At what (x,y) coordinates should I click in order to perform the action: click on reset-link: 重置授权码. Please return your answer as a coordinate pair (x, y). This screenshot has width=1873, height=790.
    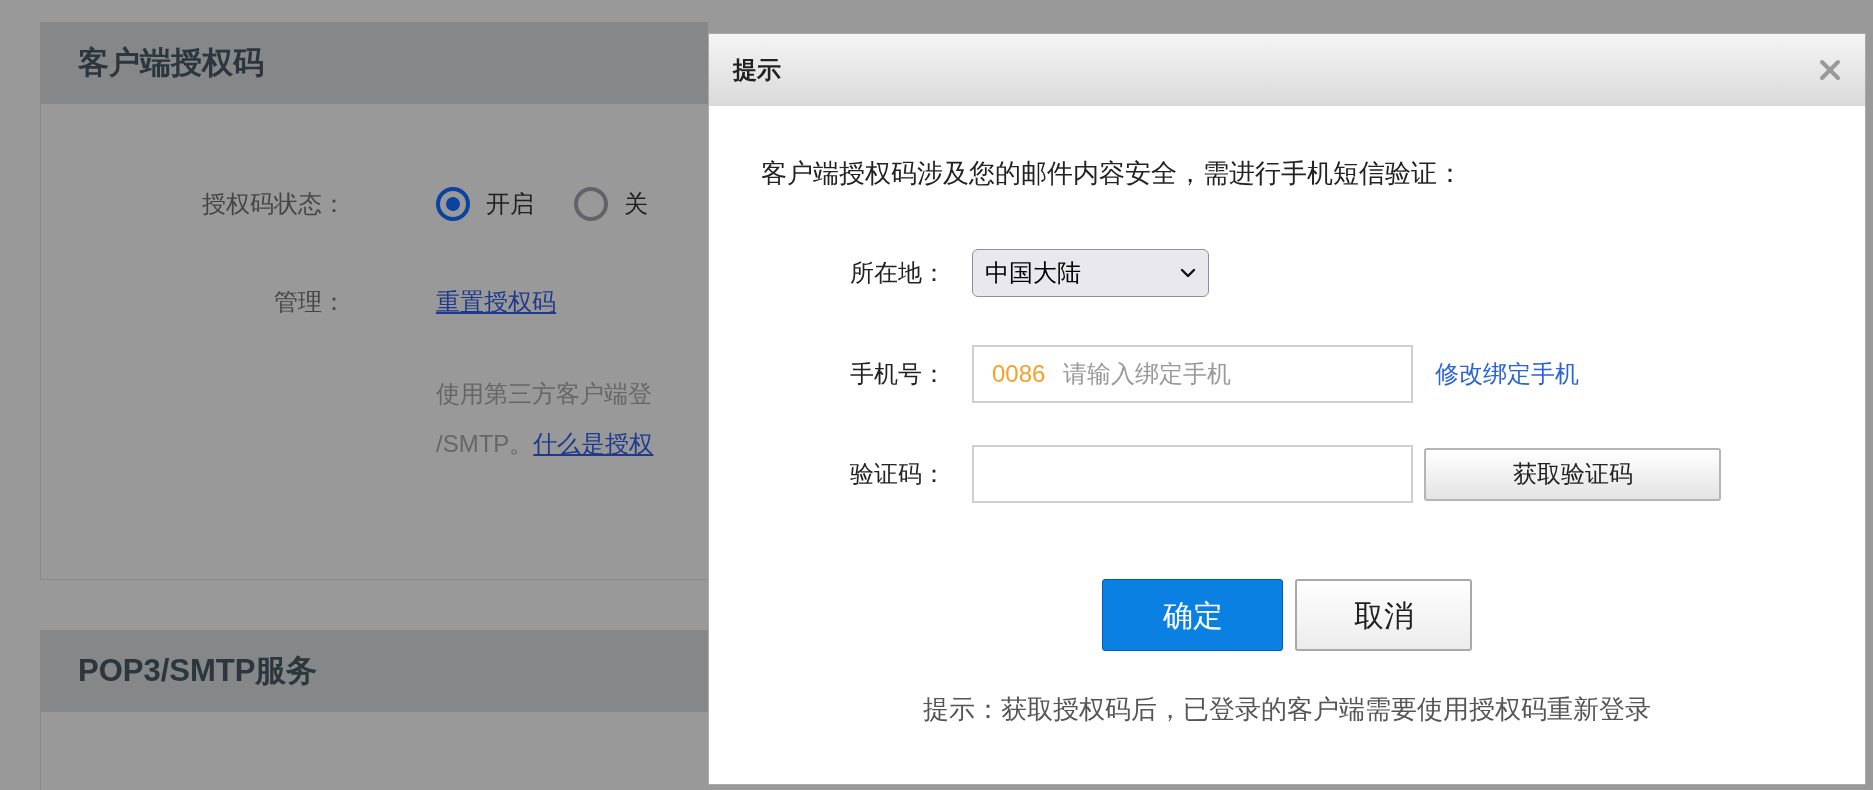
    Looking at the image, I should click on (496, 302).